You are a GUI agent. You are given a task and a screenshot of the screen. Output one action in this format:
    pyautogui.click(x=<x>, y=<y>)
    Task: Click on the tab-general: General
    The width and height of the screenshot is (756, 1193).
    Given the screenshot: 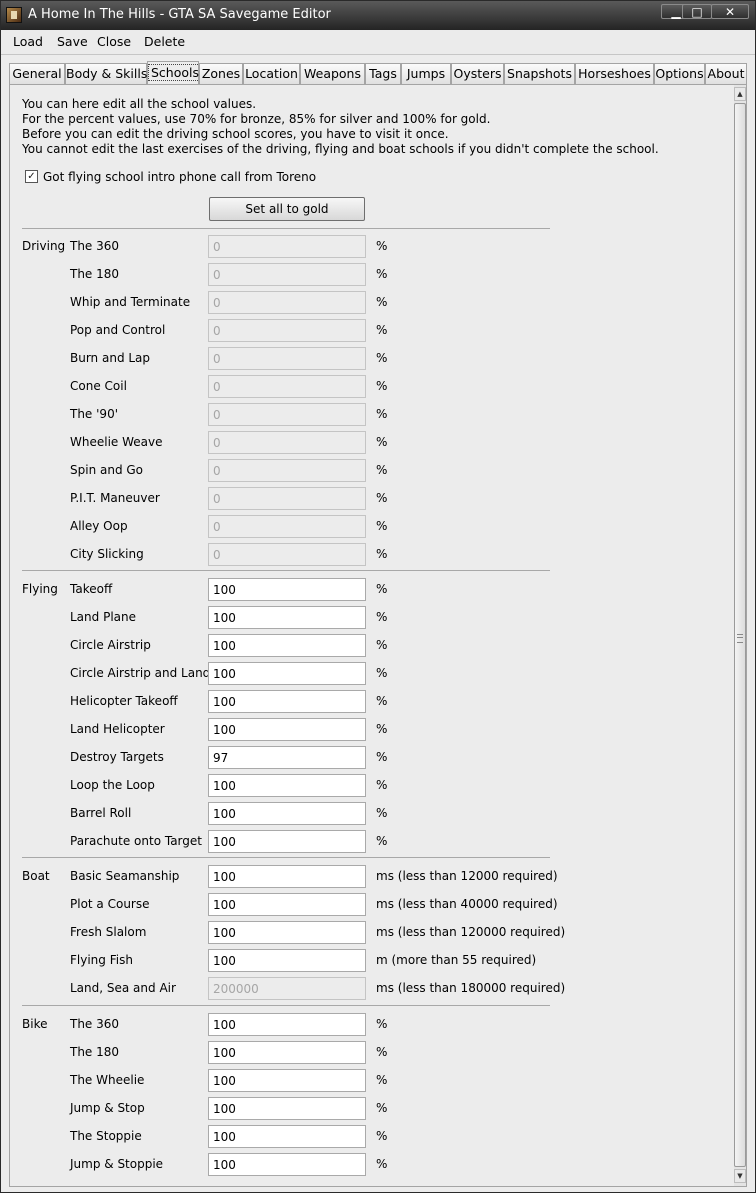 What is the action you would take?
    pyautogui.click(x=37, y=73)
    